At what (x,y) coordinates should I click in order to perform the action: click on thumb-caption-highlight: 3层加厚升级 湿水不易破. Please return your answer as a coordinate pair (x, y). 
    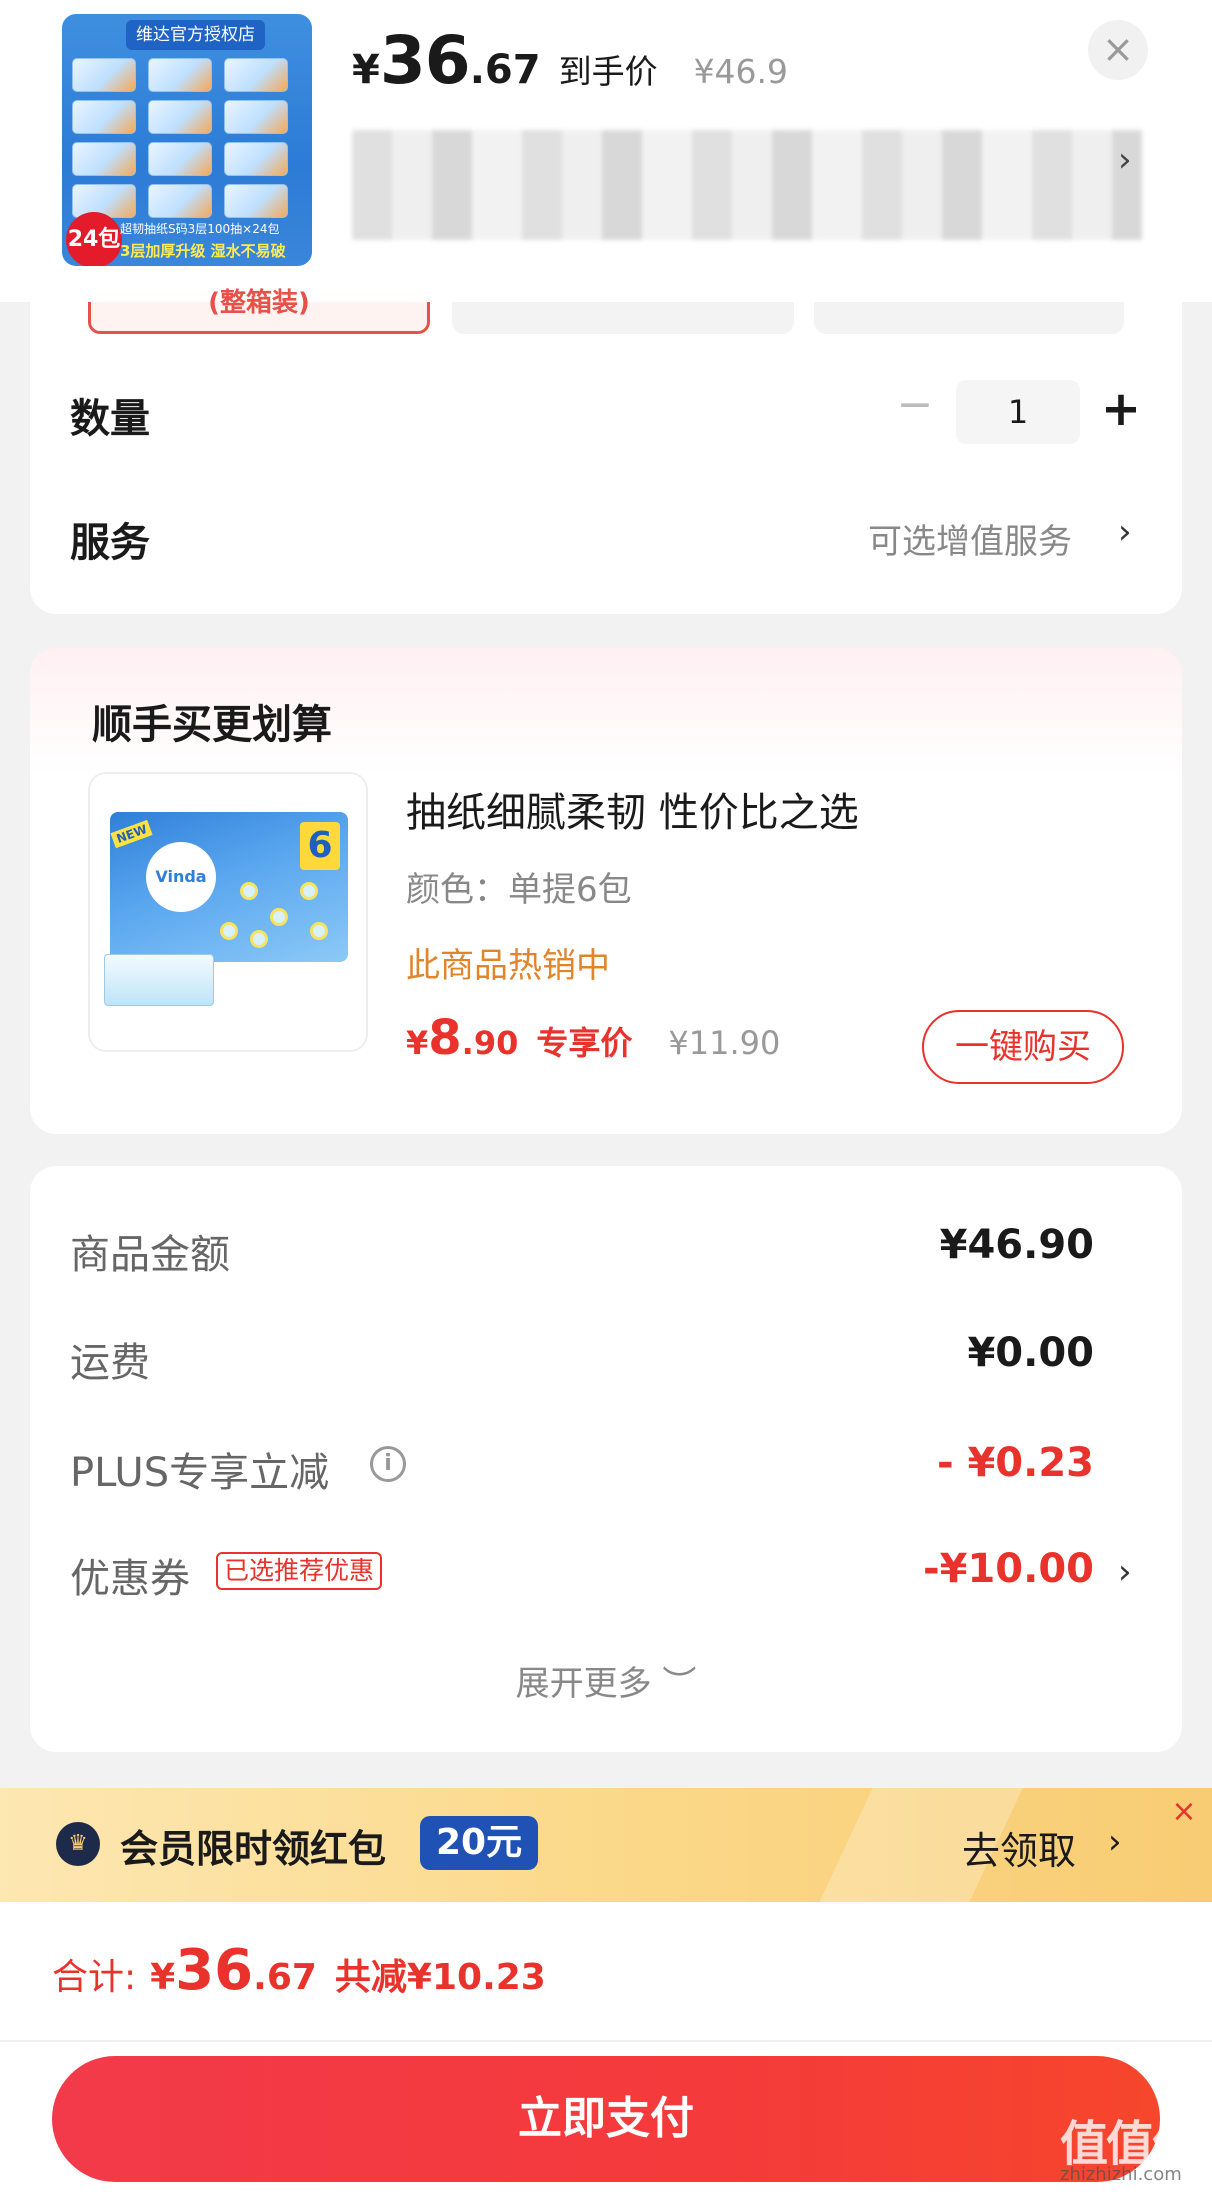
    Looking at the image, I should click on (203, 251).